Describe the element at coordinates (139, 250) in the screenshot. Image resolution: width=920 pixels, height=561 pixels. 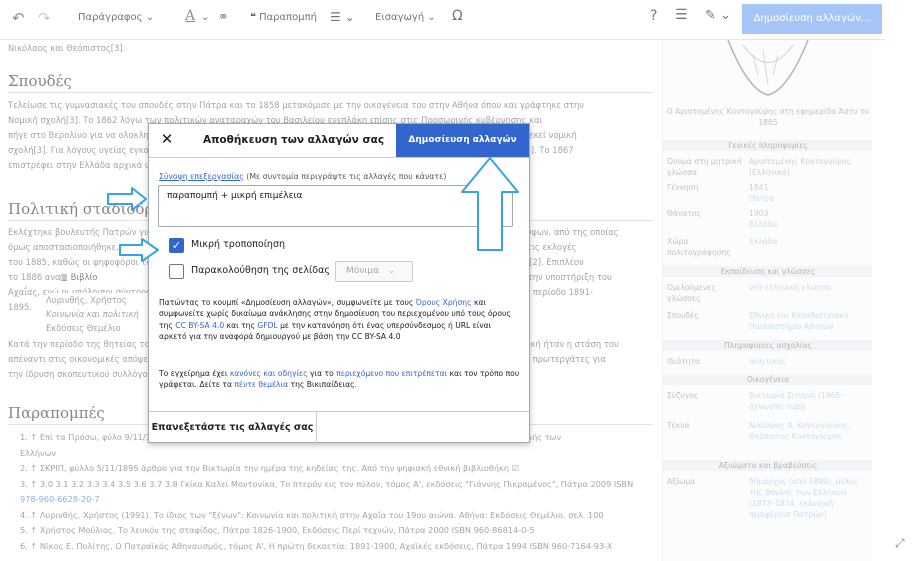
I see `annotation-arrow-minor` at that location.